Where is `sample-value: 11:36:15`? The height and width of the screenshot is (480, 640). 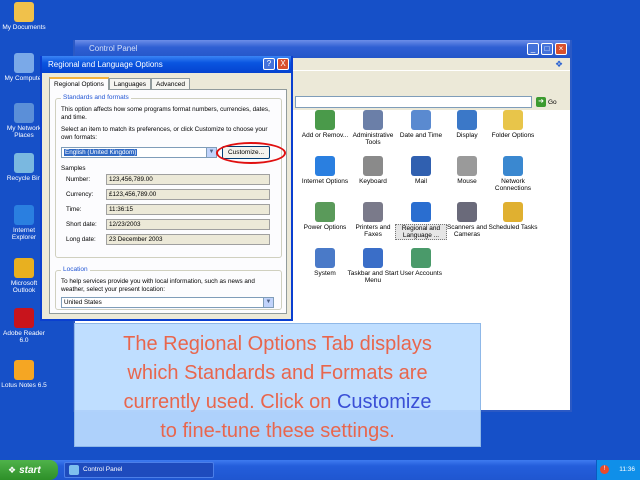
sample-value: 11:36:15 is located at coordinates (188, 209).